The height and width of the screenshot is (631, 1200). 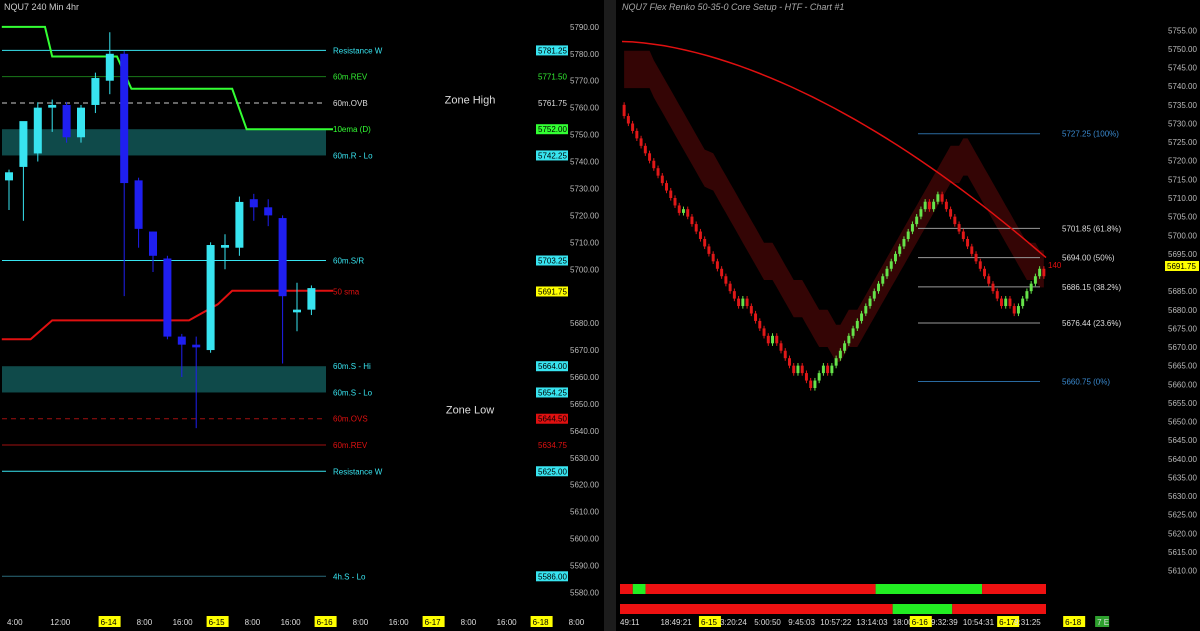 I want to click on y-tick-label: 5635.00, so click(x=1182, y=477).